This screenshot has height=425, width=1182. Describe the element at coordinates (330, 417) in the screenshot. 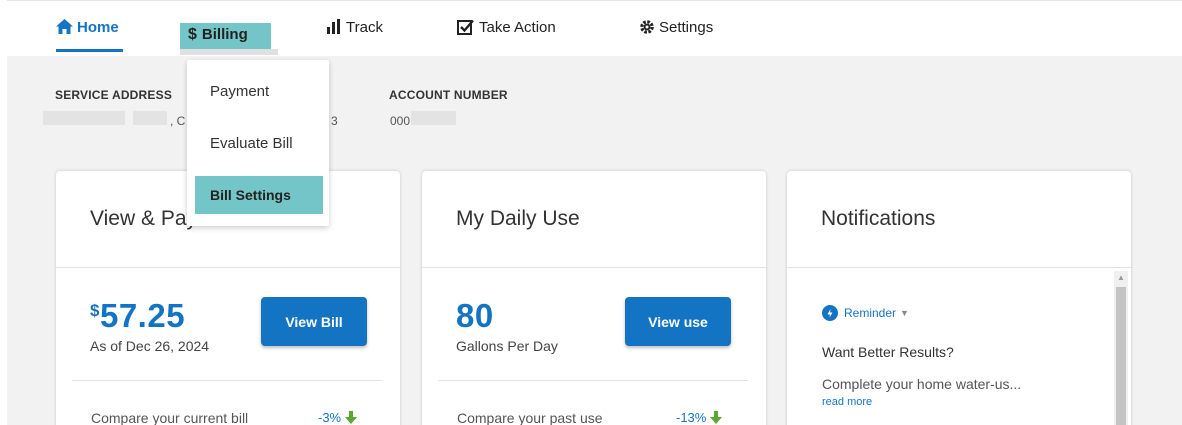

I see `bill-change-value: -3%` at that location.